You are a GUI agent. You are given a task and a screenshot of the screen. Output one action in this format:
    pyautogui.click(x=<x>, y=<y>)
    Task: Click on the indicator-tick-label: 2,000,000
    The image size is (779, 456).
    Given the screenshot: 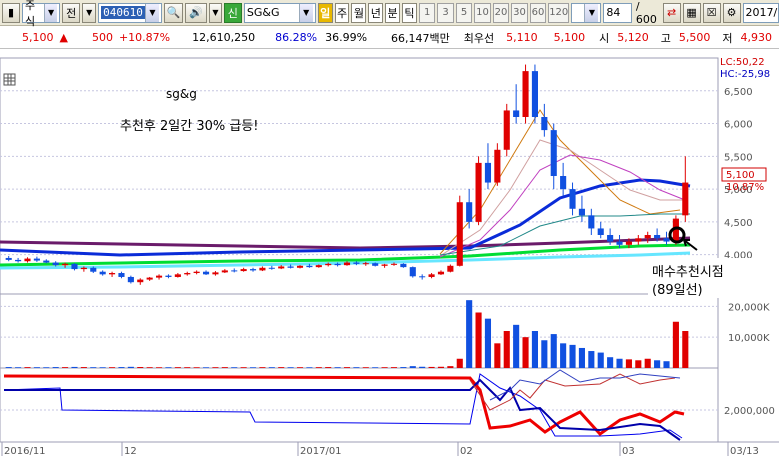 What is the action you would take?
    pyautogui.click(x=749, y=411)
    